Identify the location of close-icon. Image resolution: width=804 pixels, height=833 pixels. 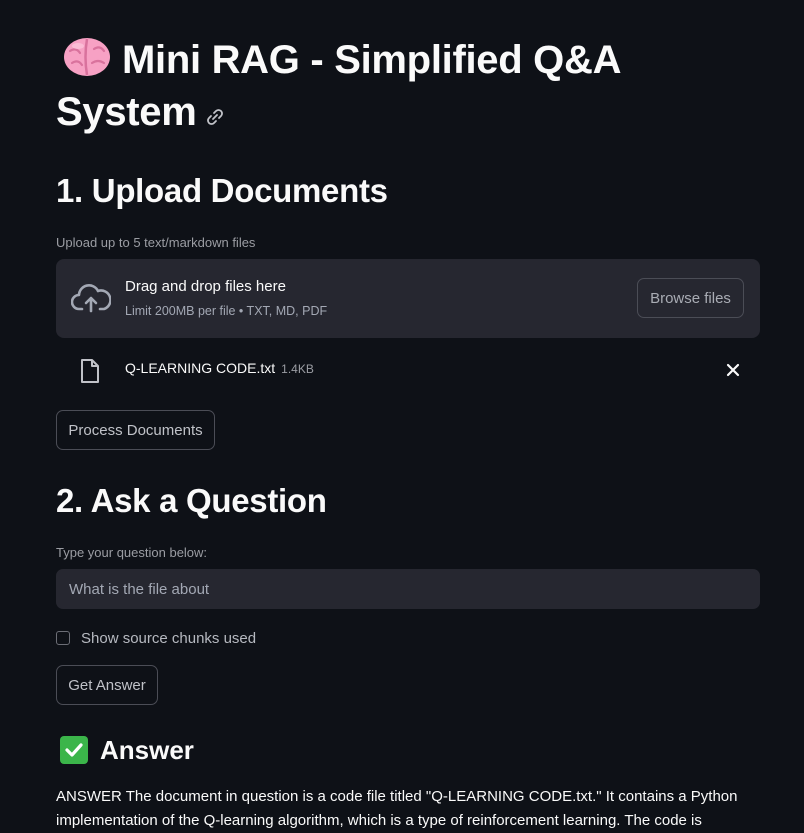
(733, 370).